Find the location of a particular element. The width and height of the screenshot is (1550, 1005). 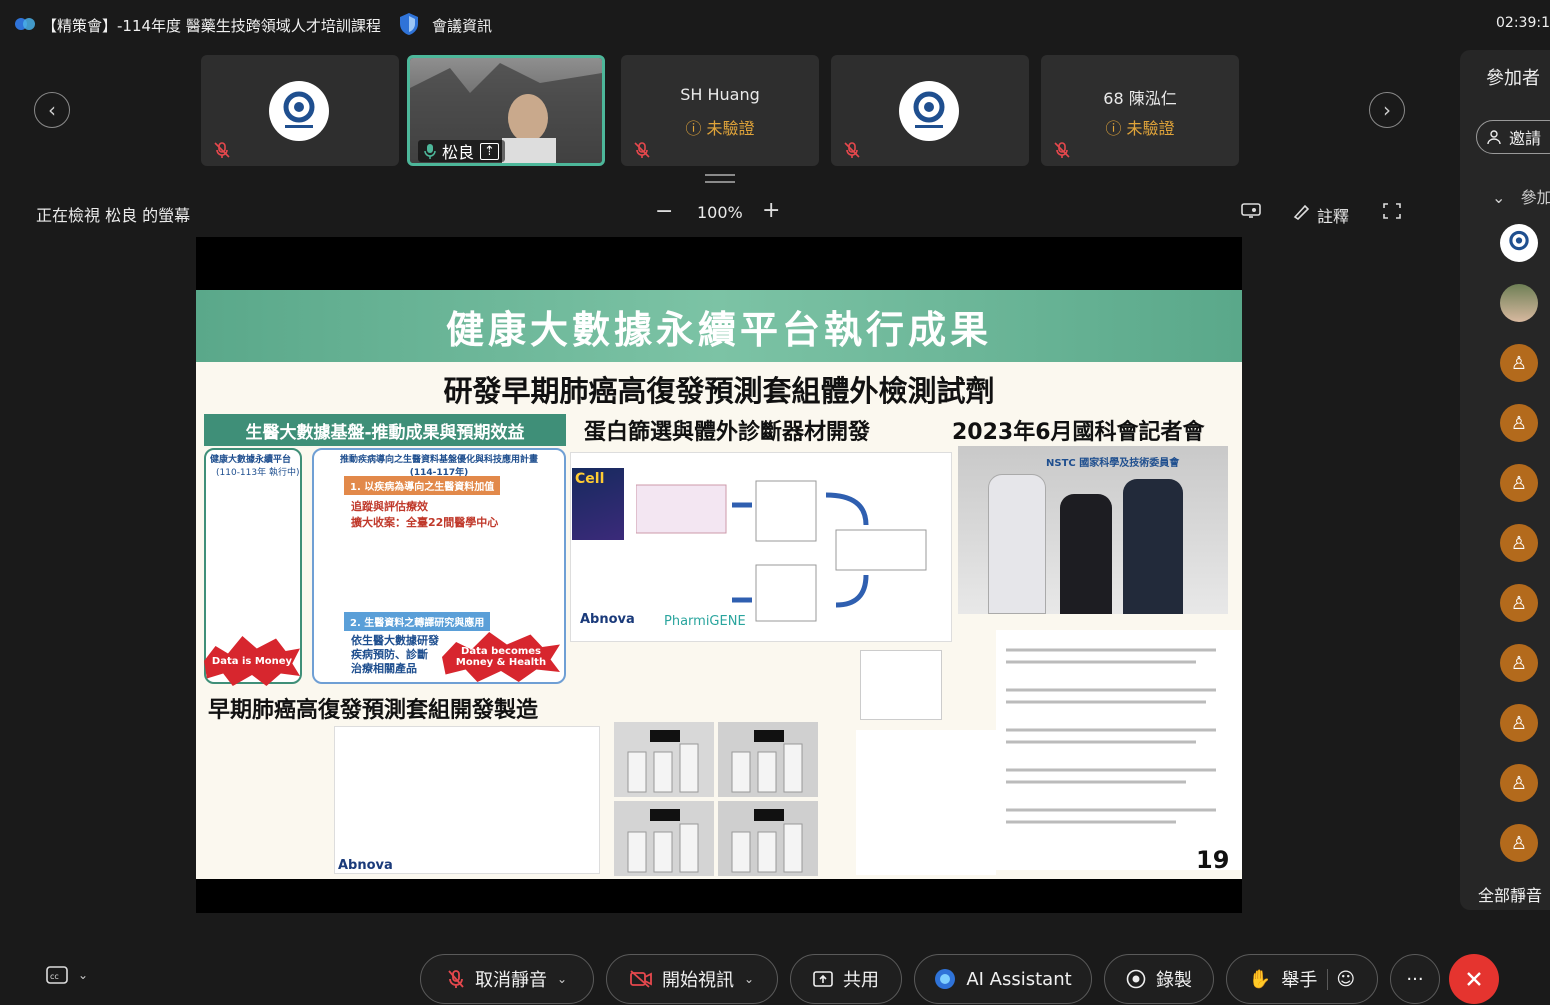

mic-off-icon is located at coordinates (642, 150).